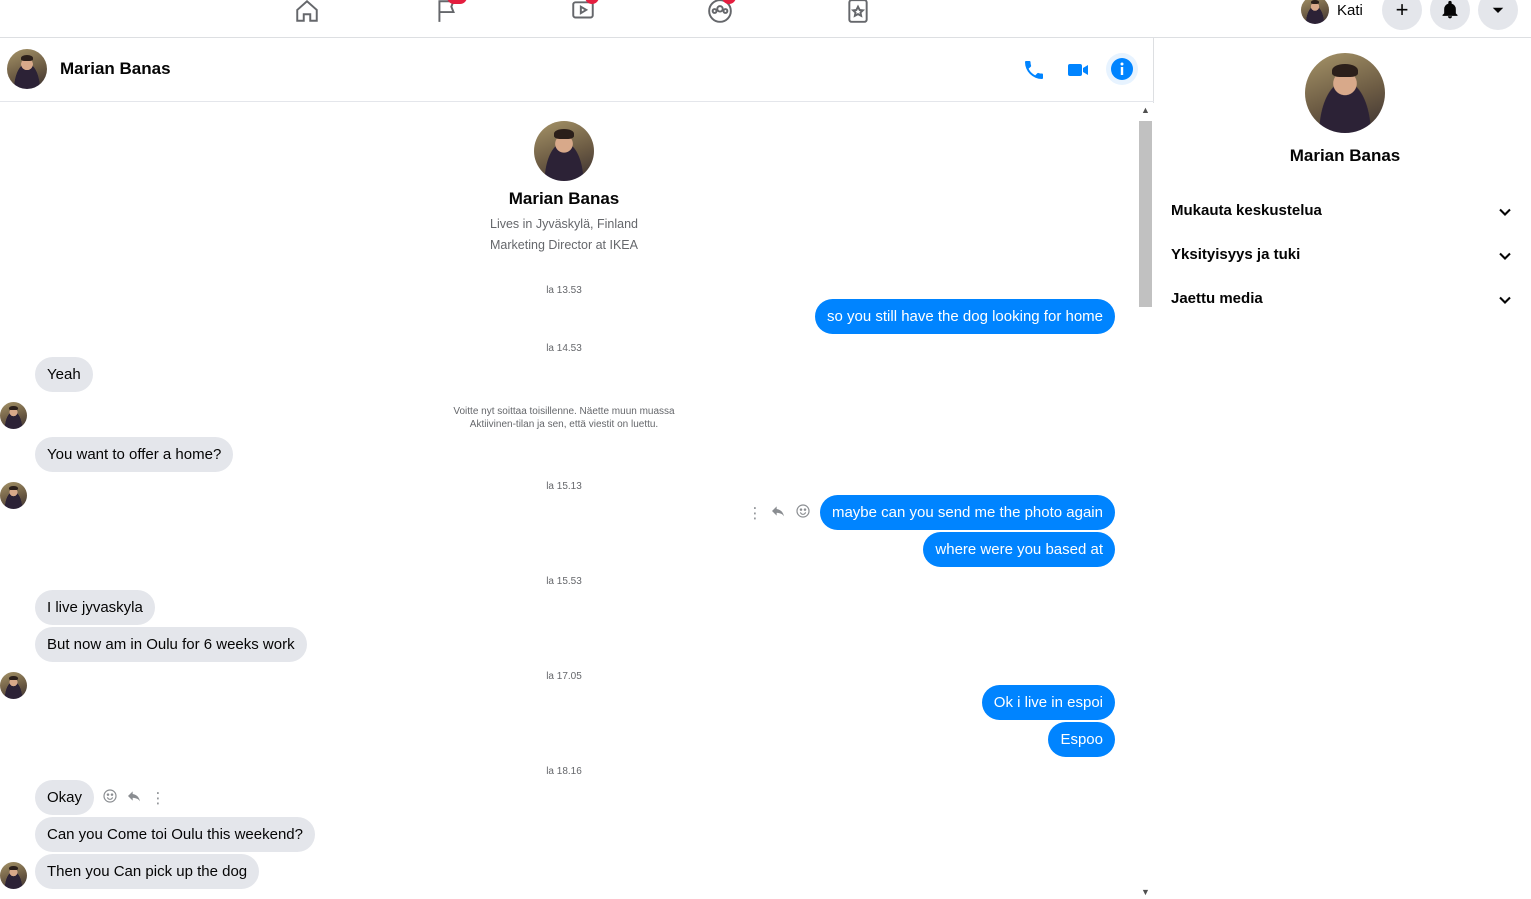 Image resolution: width=1531 pixels, height=899 pixels. I want to click on user-name: Kati, so click(1350, 10).